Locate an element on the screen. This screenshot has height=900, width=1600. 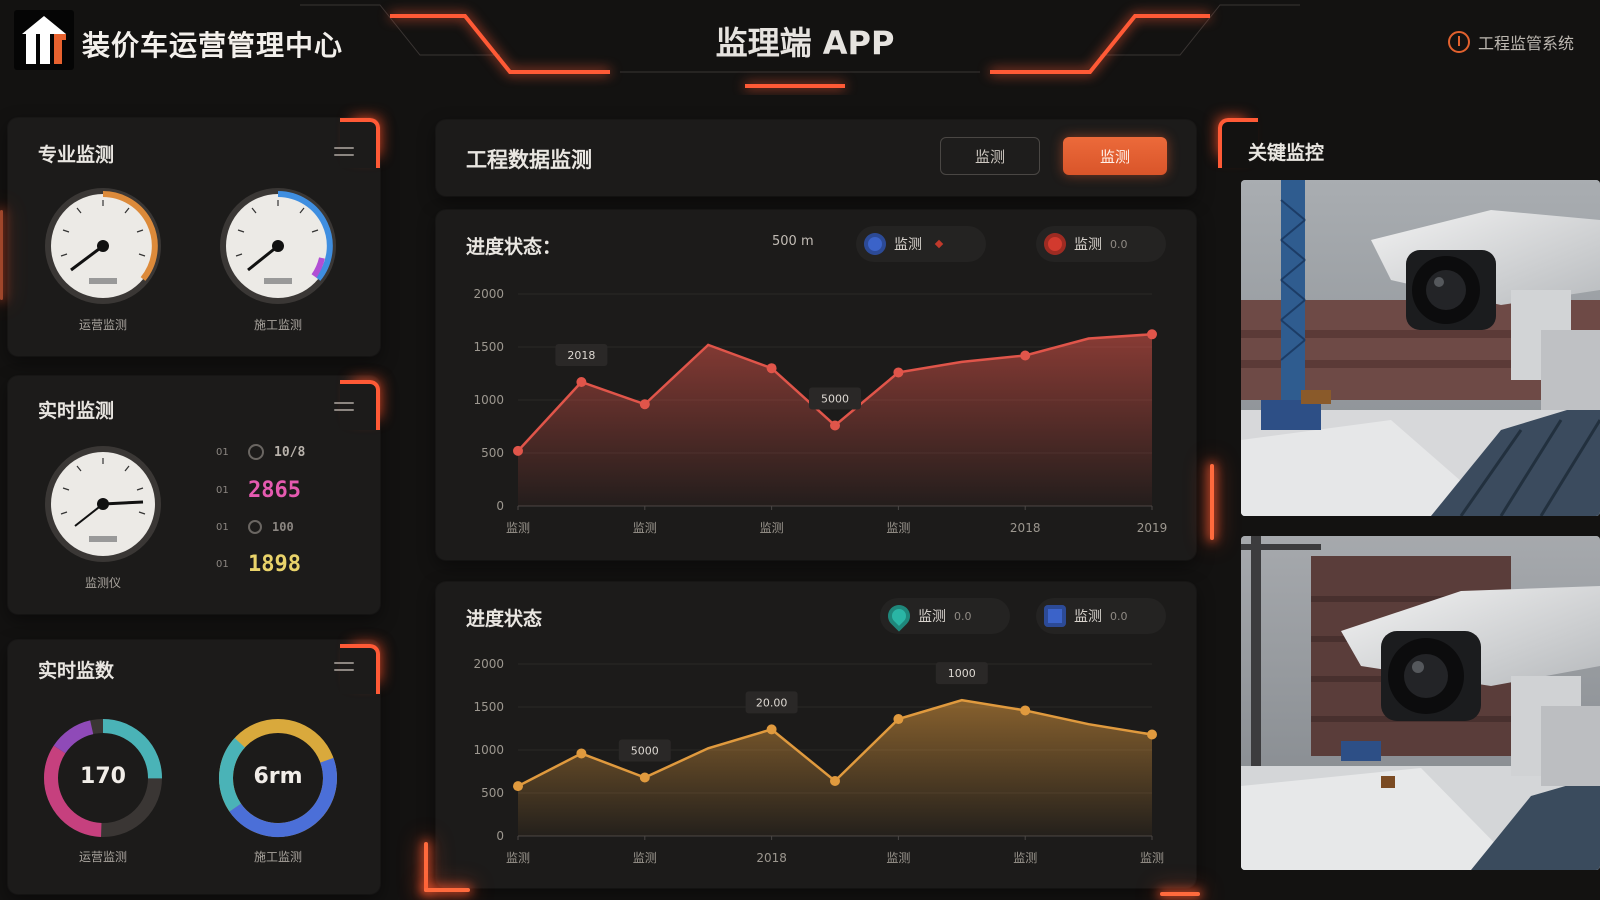
stat-row: 01 1898 is located at coordinates (258, 564).